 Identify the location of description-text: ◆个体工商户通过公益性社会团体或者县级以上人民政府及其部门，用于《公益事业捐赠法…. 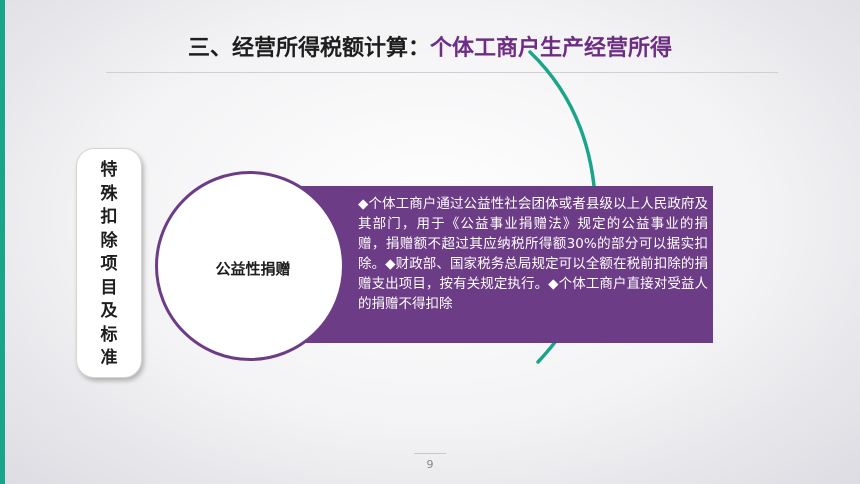
(533, 254).